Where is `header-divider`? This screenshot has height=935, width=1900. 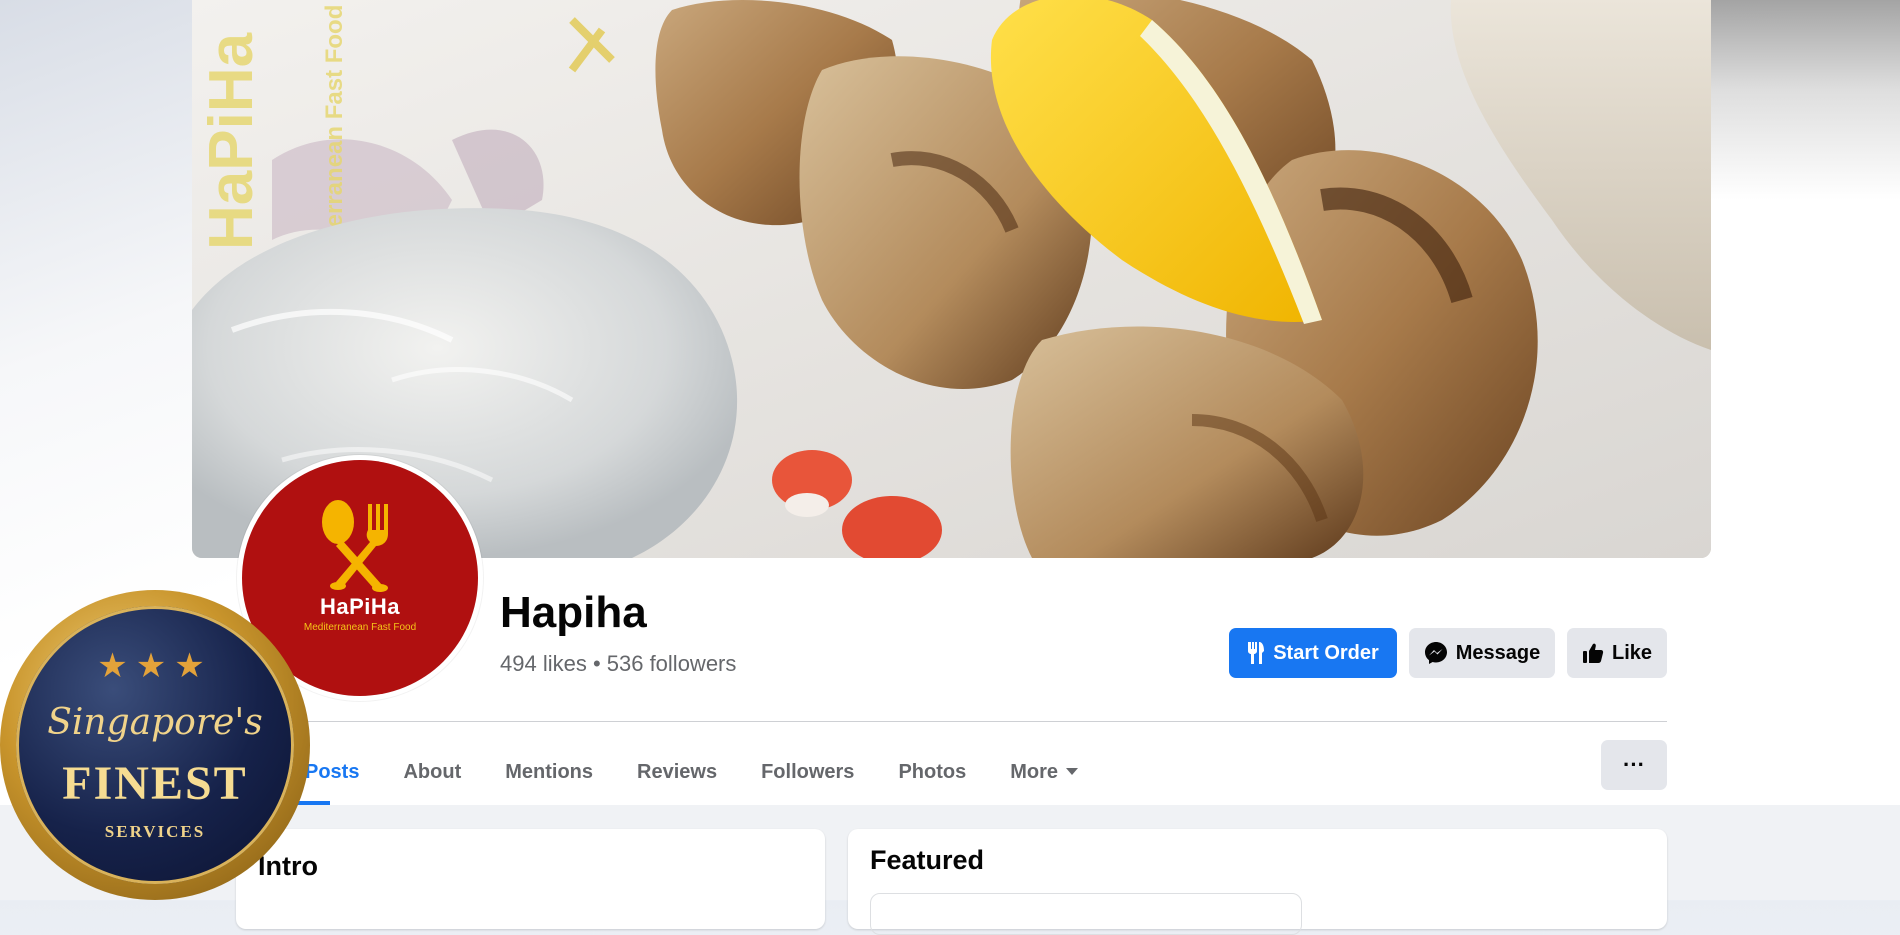
header-divider is located at coordinates (983, 721).